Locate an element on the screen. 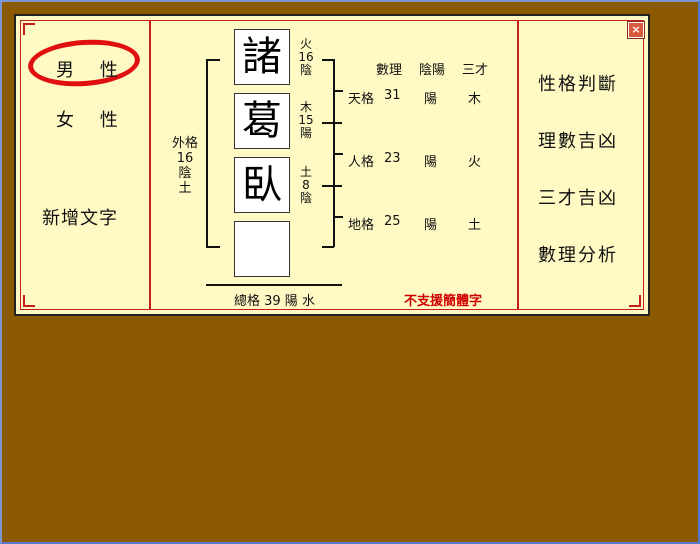  column-divider-right is located at coordinates (518, 165).